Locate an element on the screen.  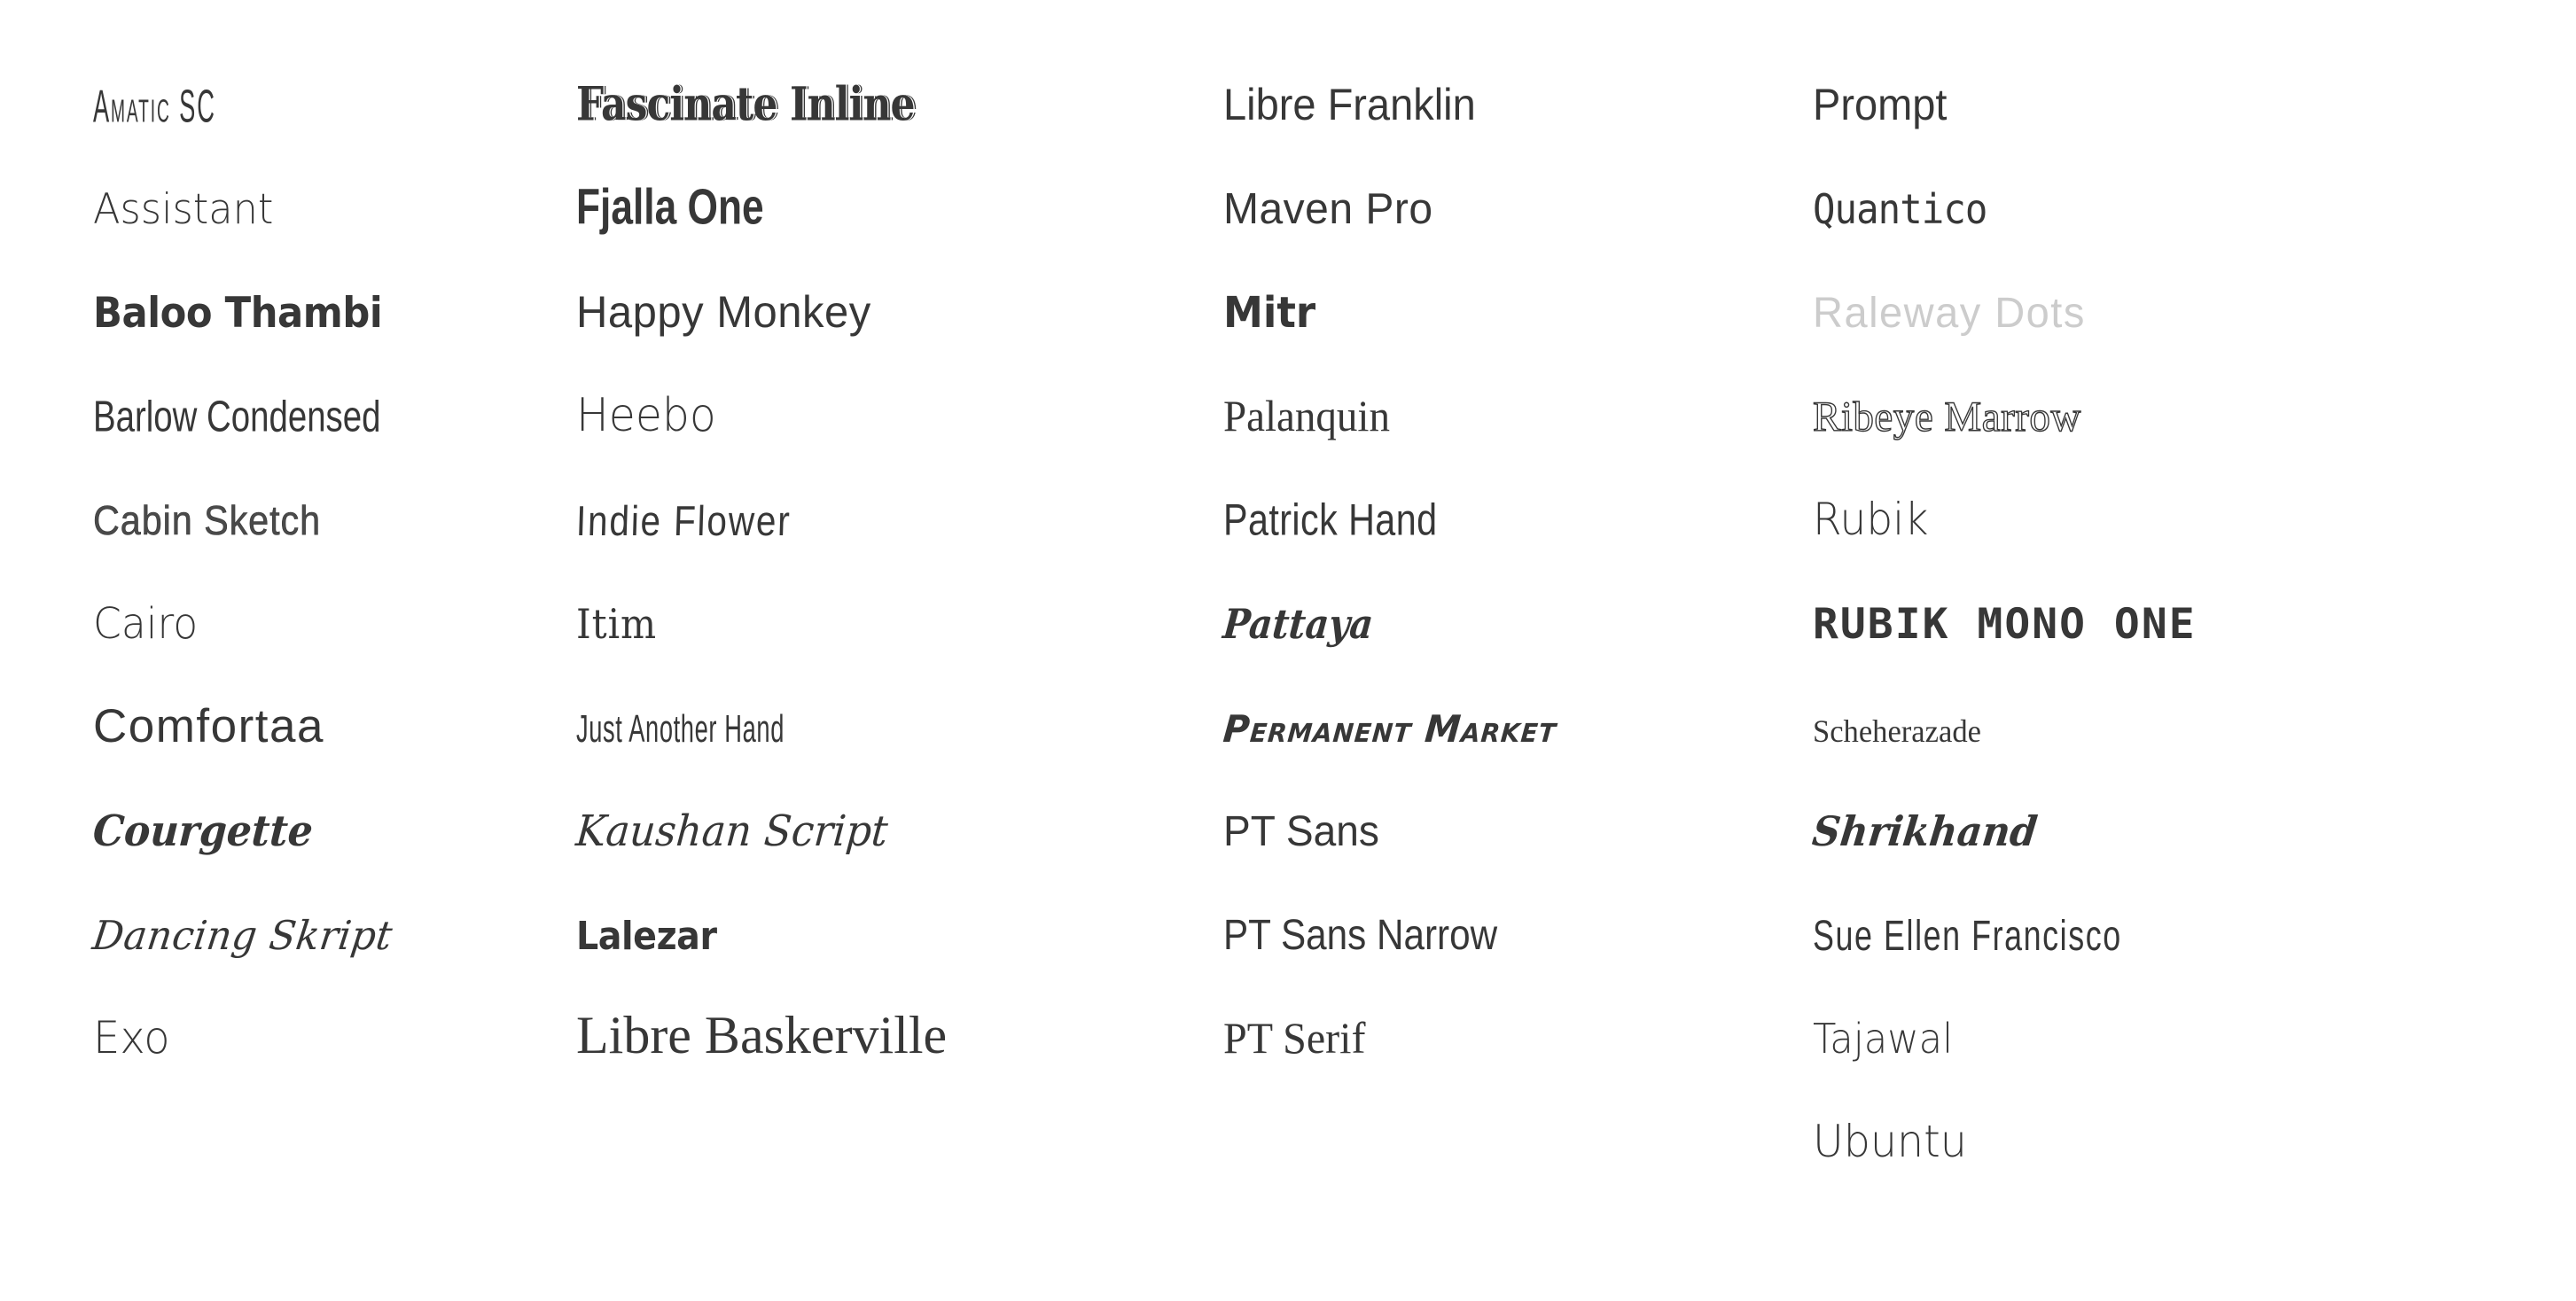
font-list-item: Quantico is located at coordinates (2176, 219).